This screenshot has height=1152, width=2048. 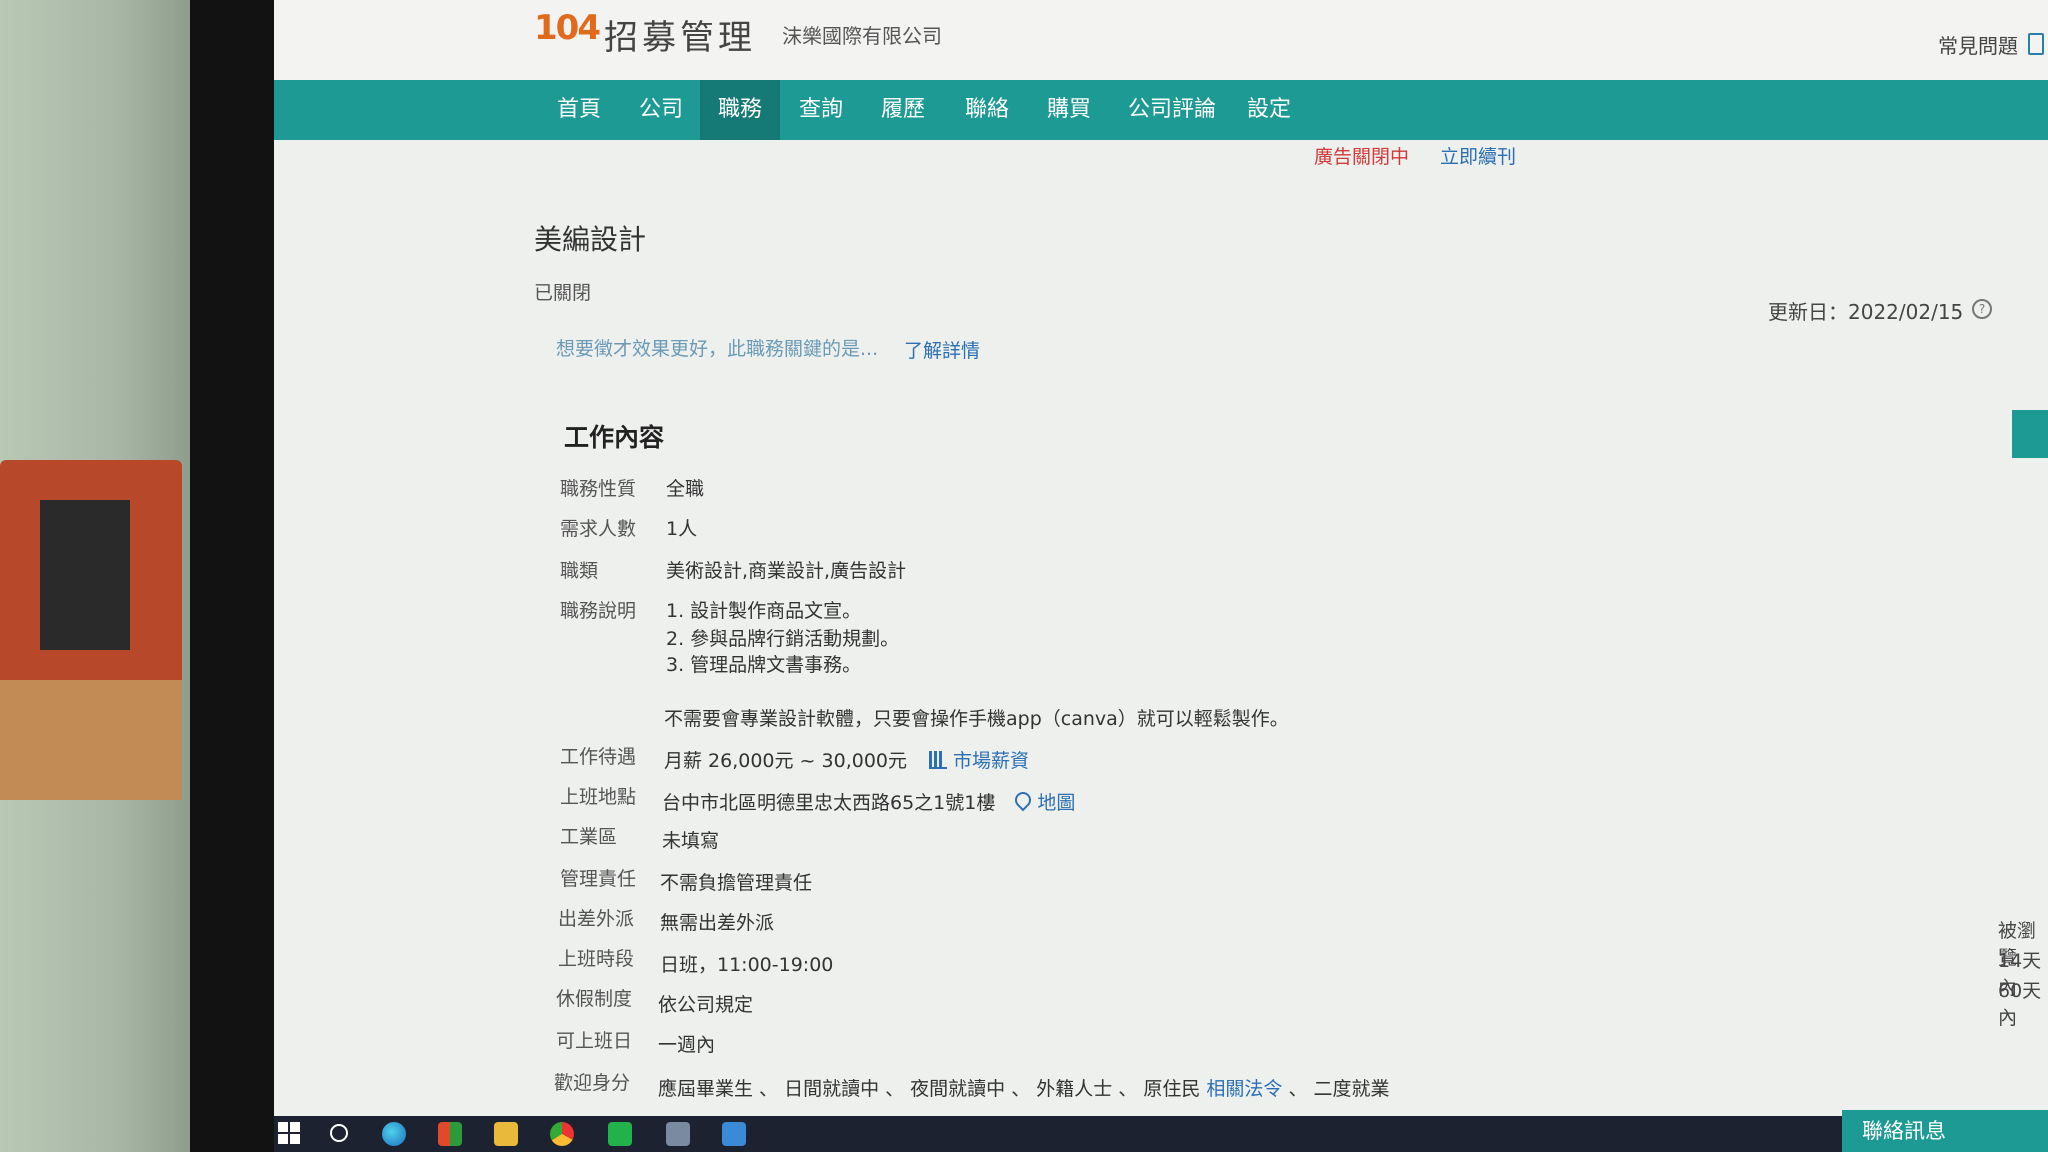 What do you see at coordinates (1982, 309) in the screenshot?
I see `help-icon: ?` at bounding box center [1982, 309].